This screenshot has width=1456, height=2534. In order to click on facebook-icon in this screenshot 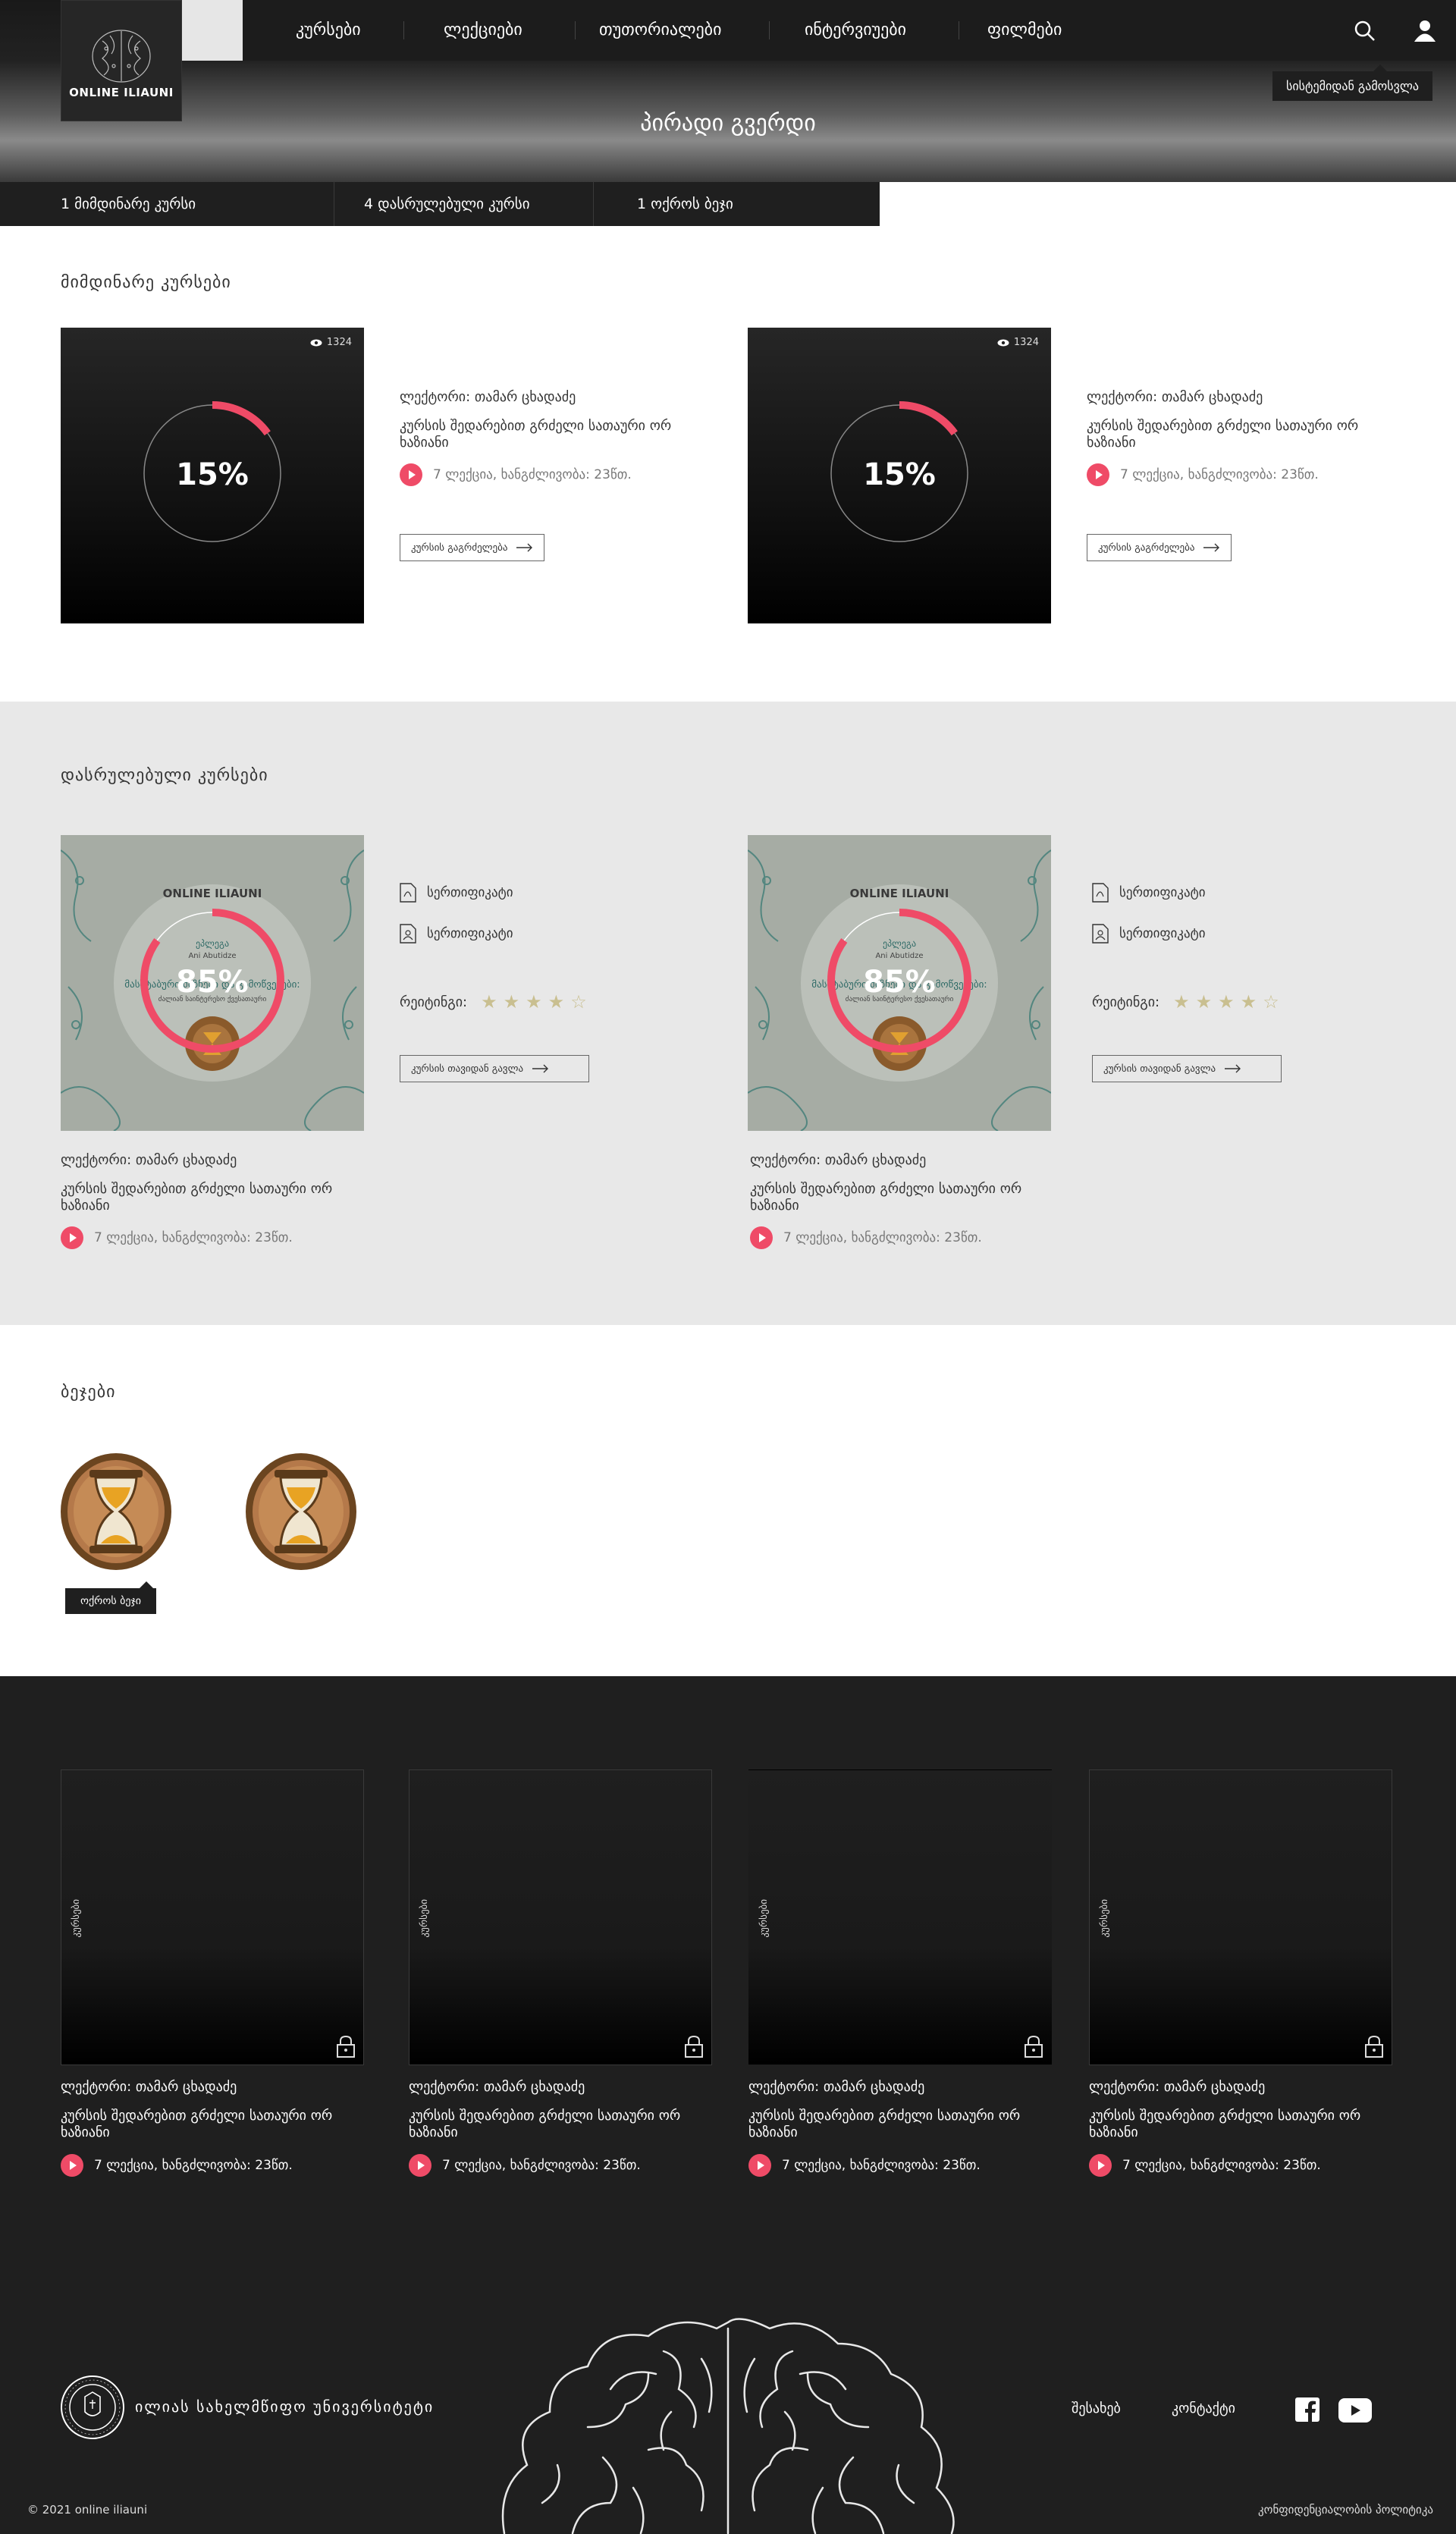, I will do `click(1307, 2409)`.